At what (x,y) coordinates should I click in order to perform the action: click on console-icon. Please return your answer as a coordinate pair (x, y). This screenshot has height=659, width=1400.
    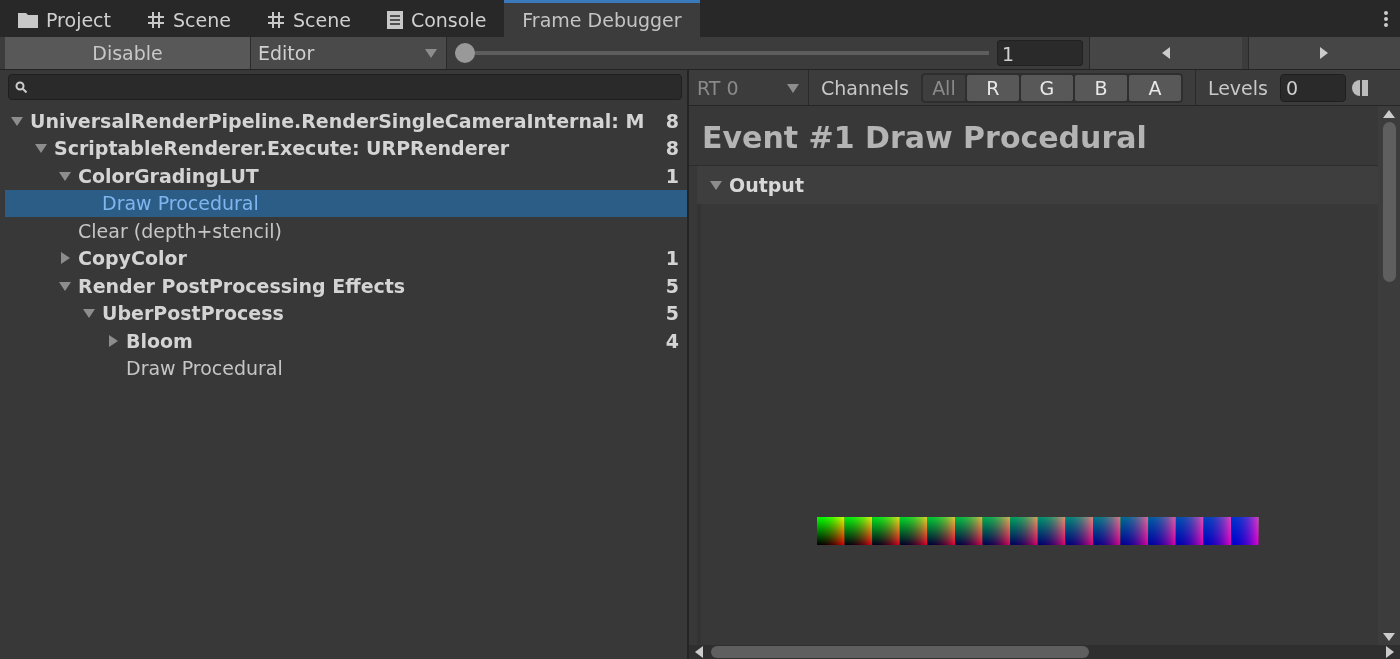
    Looking at the image, I should click on (394, 20).